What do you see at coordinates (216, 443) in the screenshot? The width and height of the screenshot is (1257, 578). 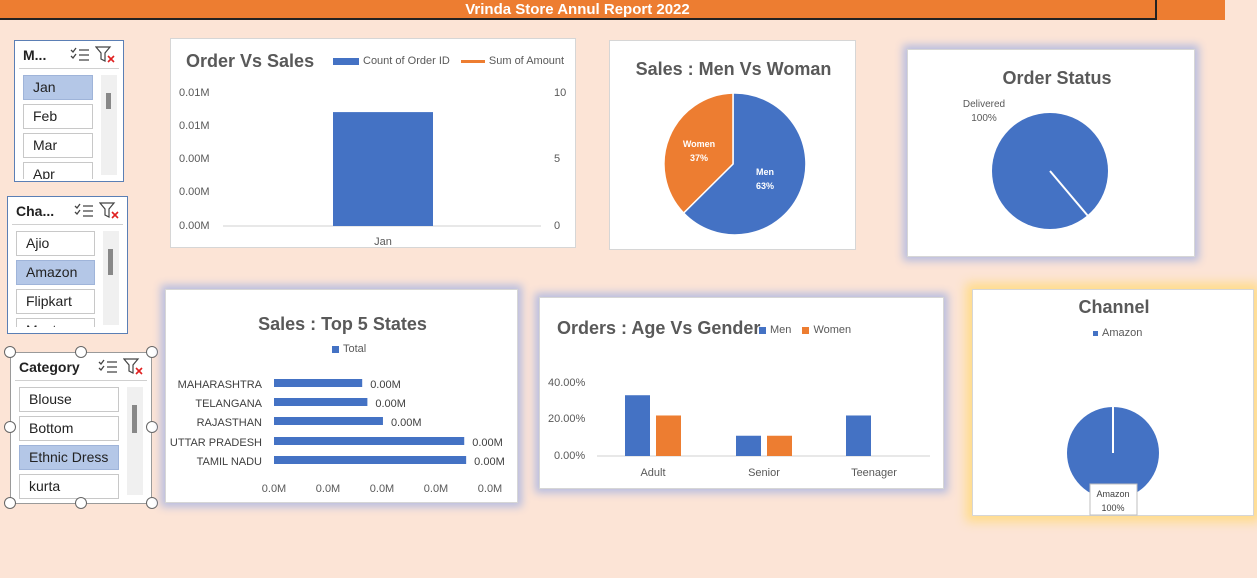 I see `state-label: UTTAR PRADESH` at bounding box center [216, 443].